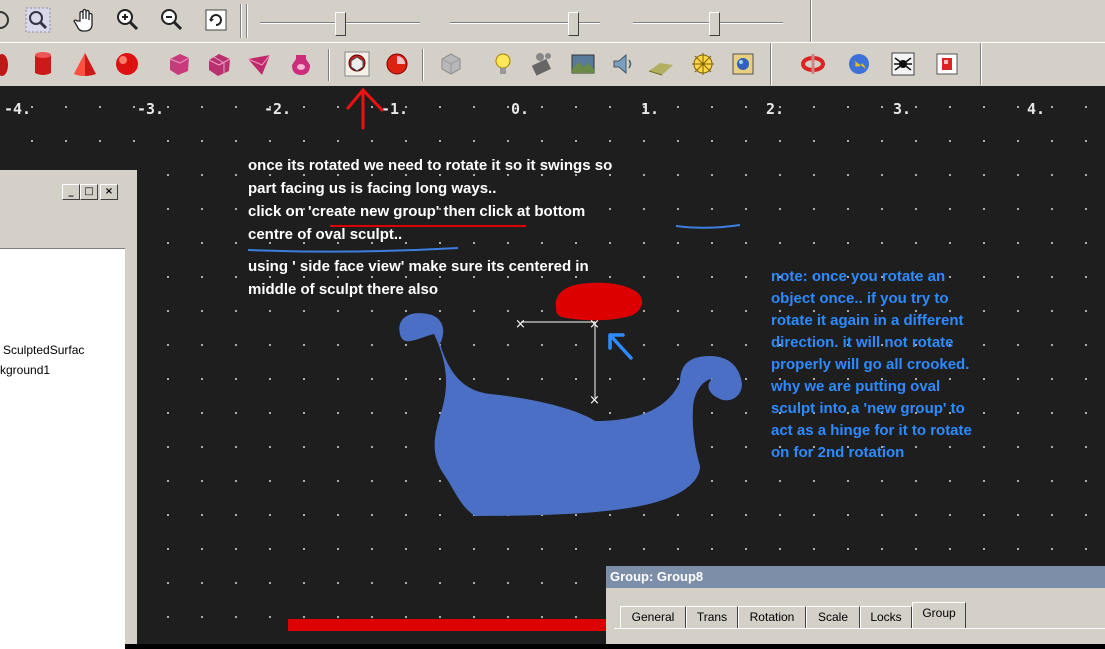  I want to click on refresh-icon, so click(216, 20).